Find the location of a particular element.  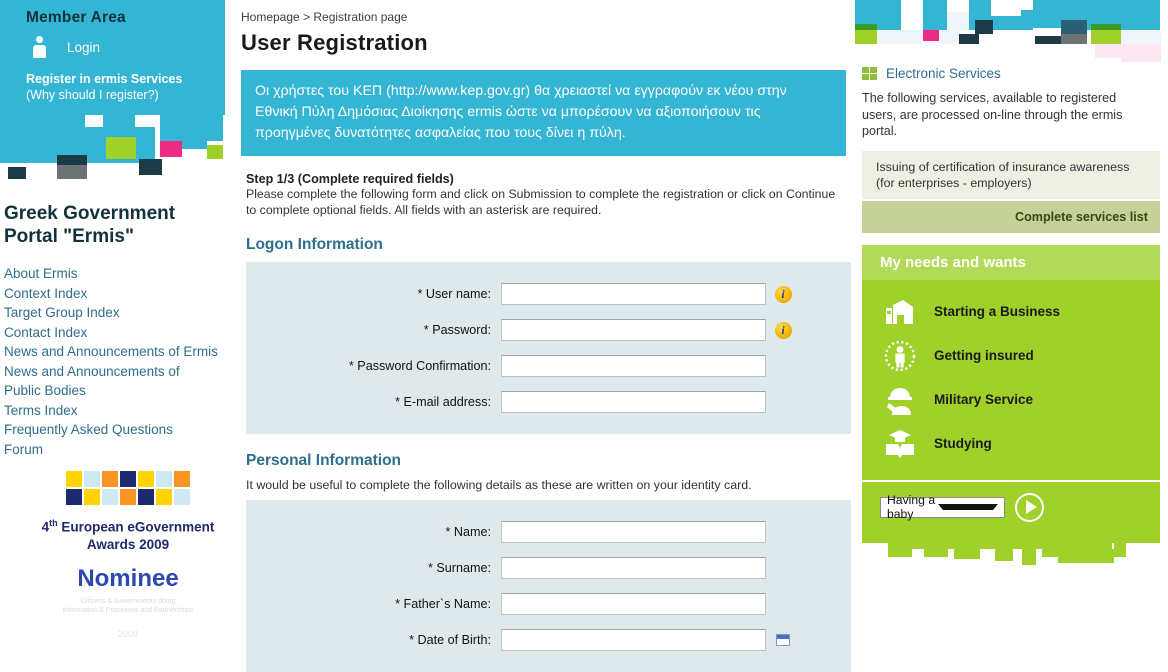

need-item-starting-a-business: Starting a Business is located at coordinates (1011, 312).